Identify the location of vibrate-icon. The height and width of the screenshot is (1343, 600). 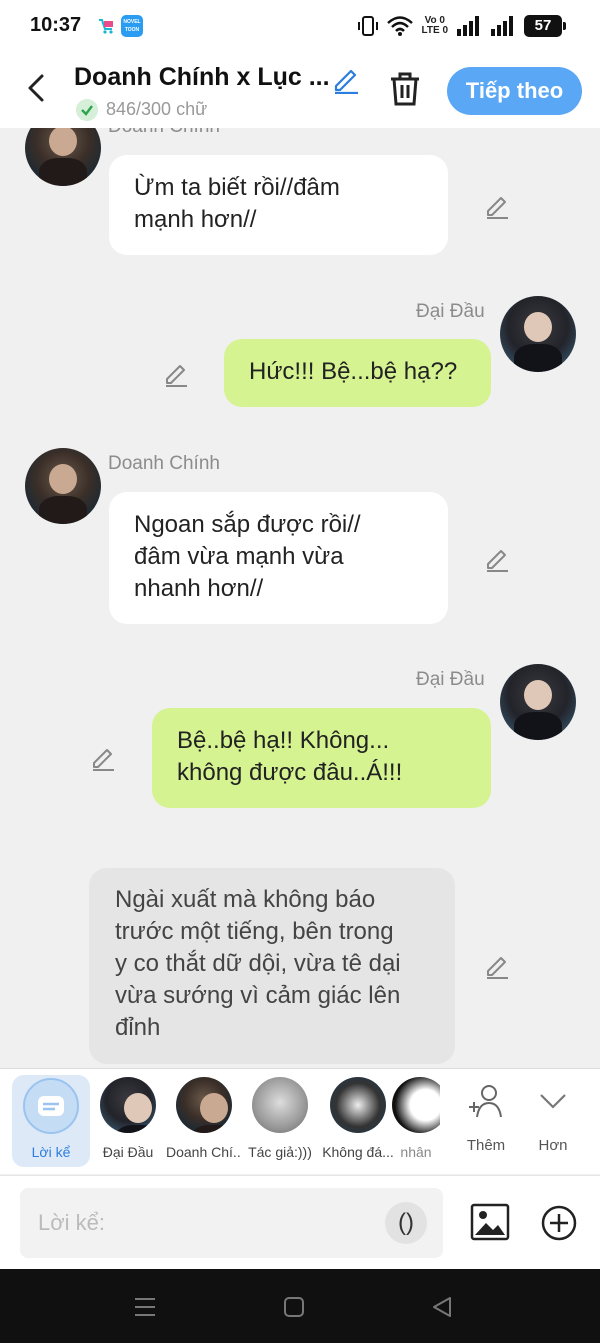
(367, 26).